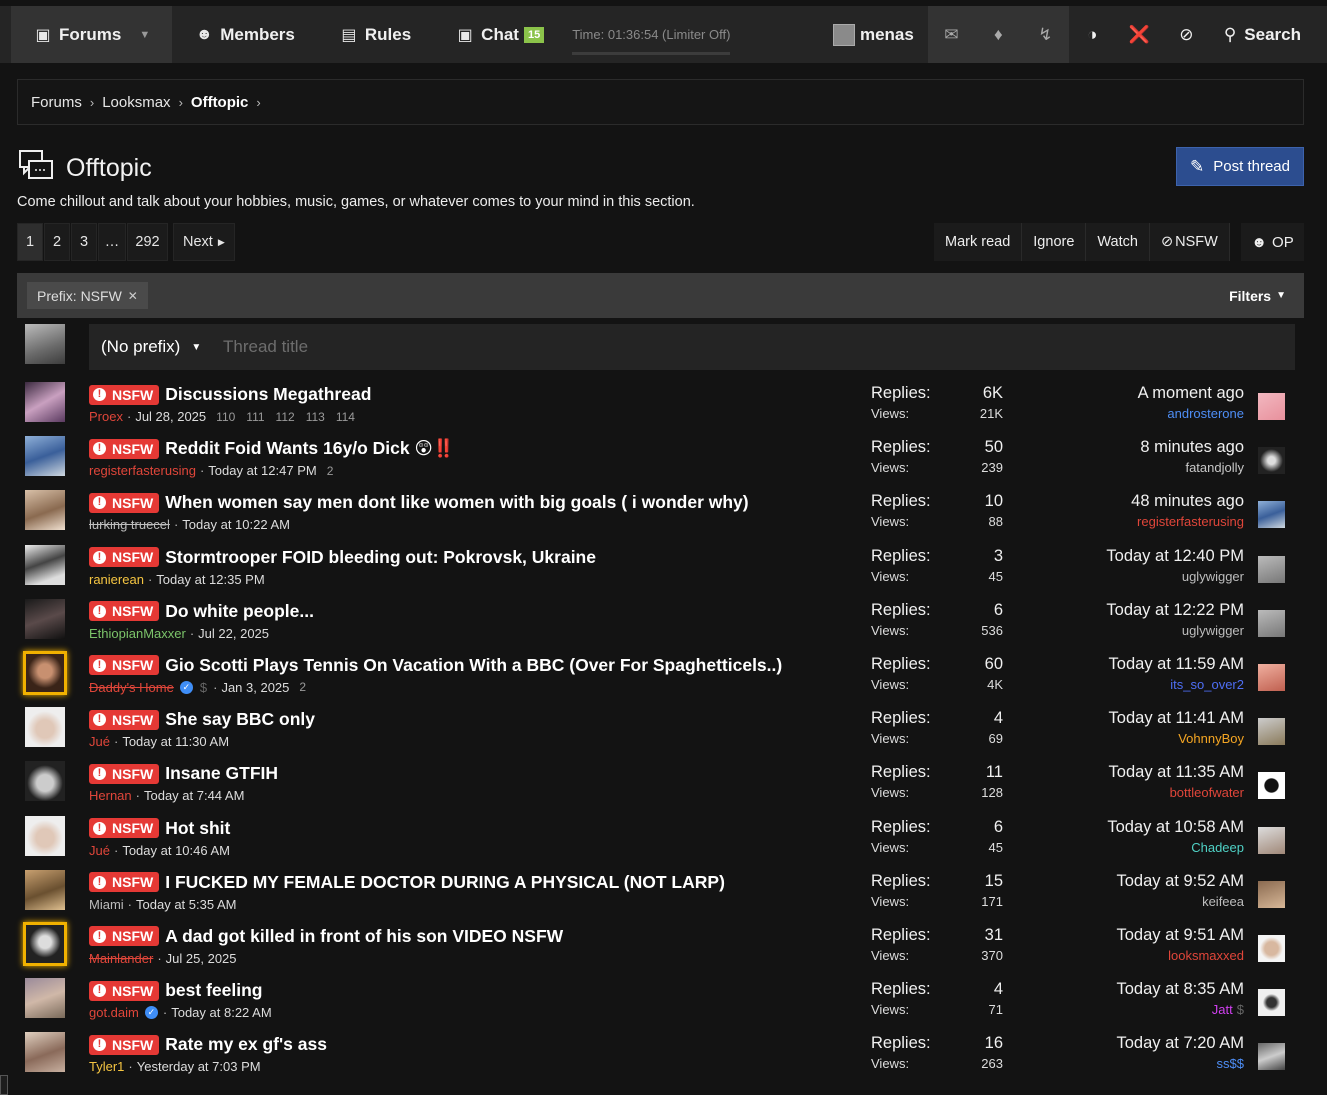 The image size is (1327, 1095). What do you see at coordinates (1175, 847) in the screenshot?
I see `last-post-user: Chadeep` at bounding box center [1175, 847].